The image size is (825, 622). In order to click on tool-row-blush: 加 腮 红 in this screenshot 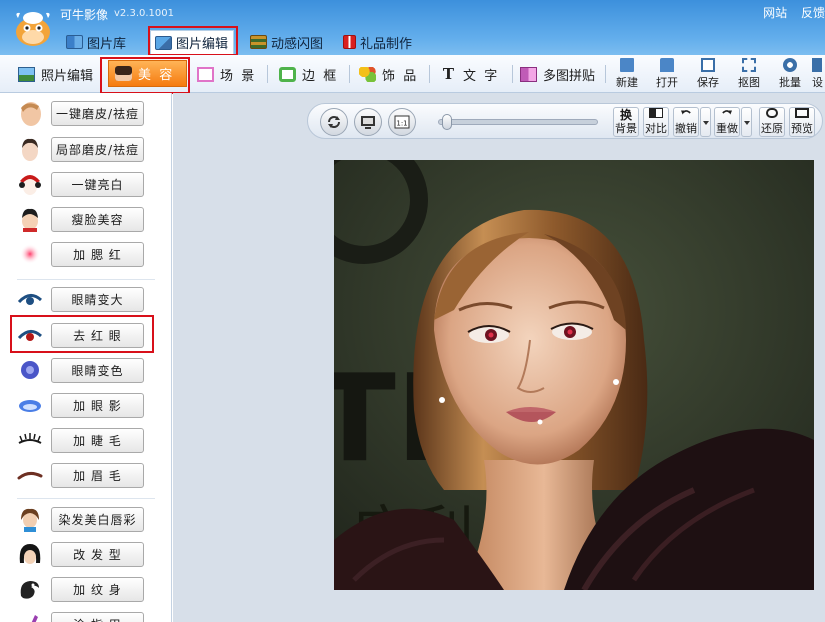, I will do `click(85, 254)`.